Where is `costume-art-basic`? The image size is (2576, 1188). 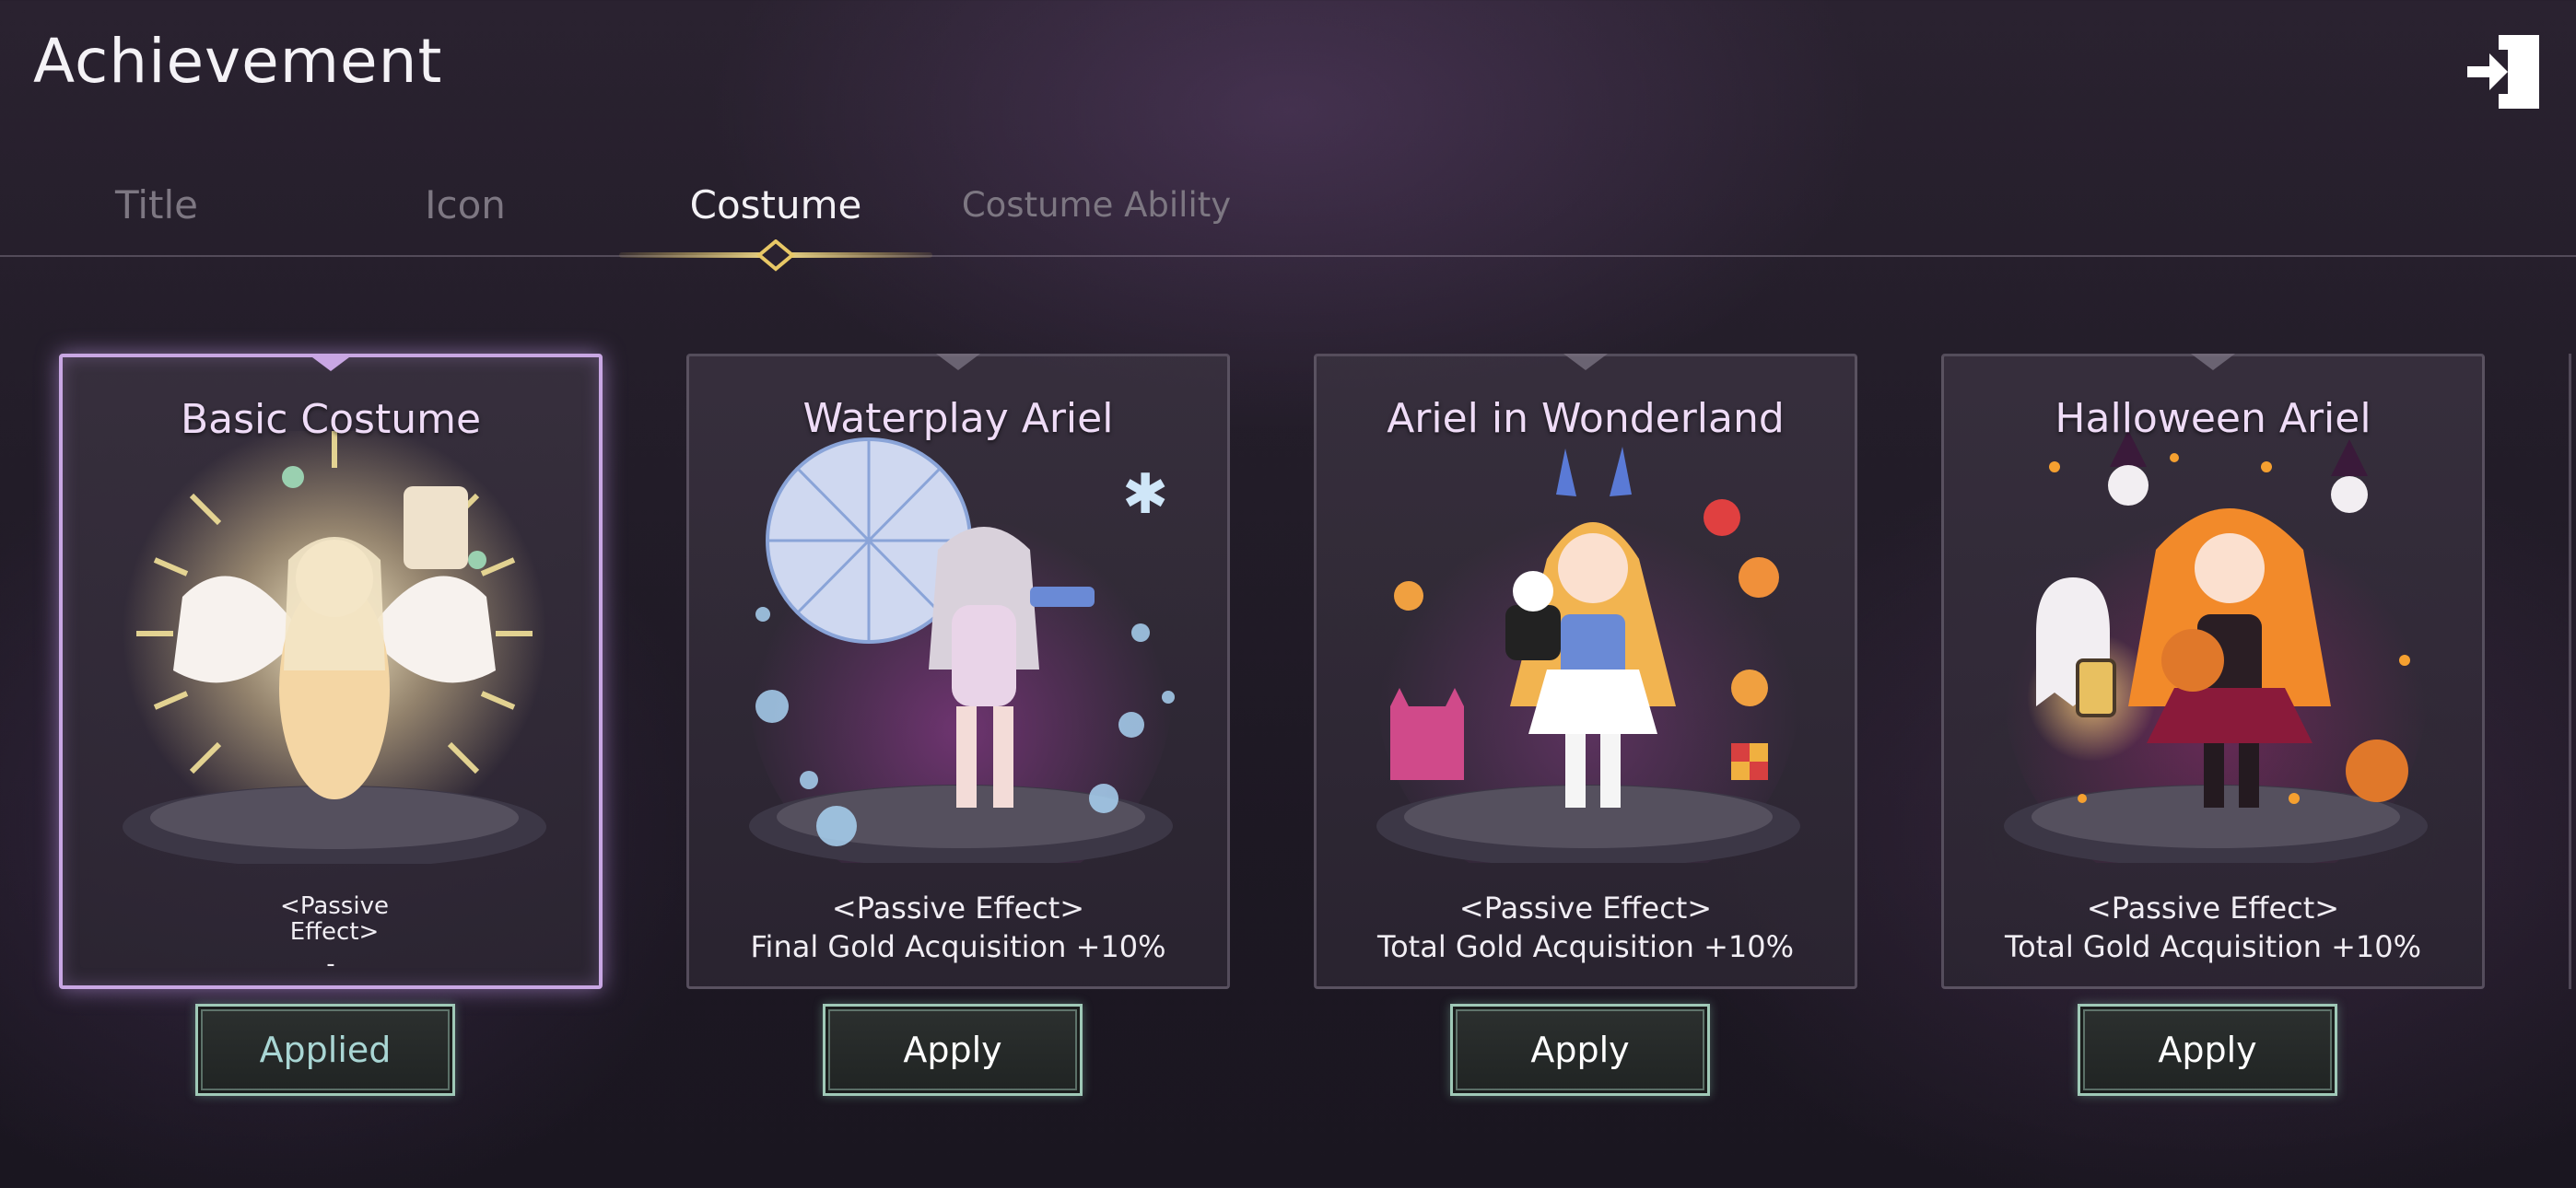 costume-art-basic is located at coordinates (334, 647).